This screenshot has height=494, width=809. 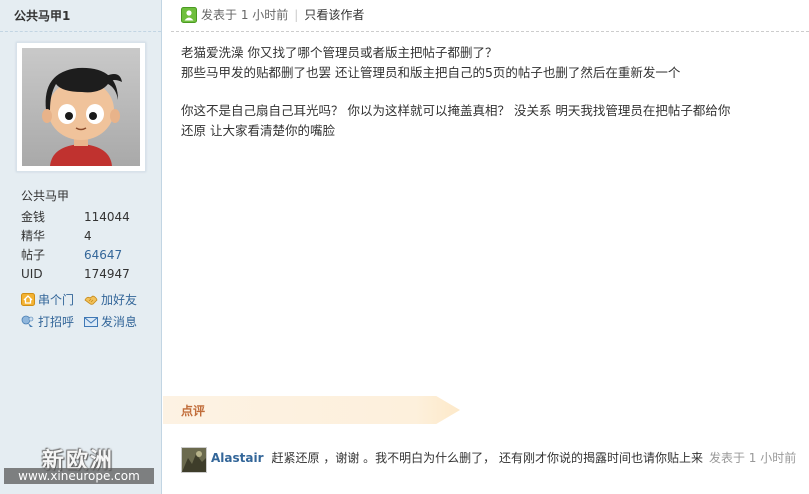 I want to click on handshake-icon, so click(x=91, y=300).